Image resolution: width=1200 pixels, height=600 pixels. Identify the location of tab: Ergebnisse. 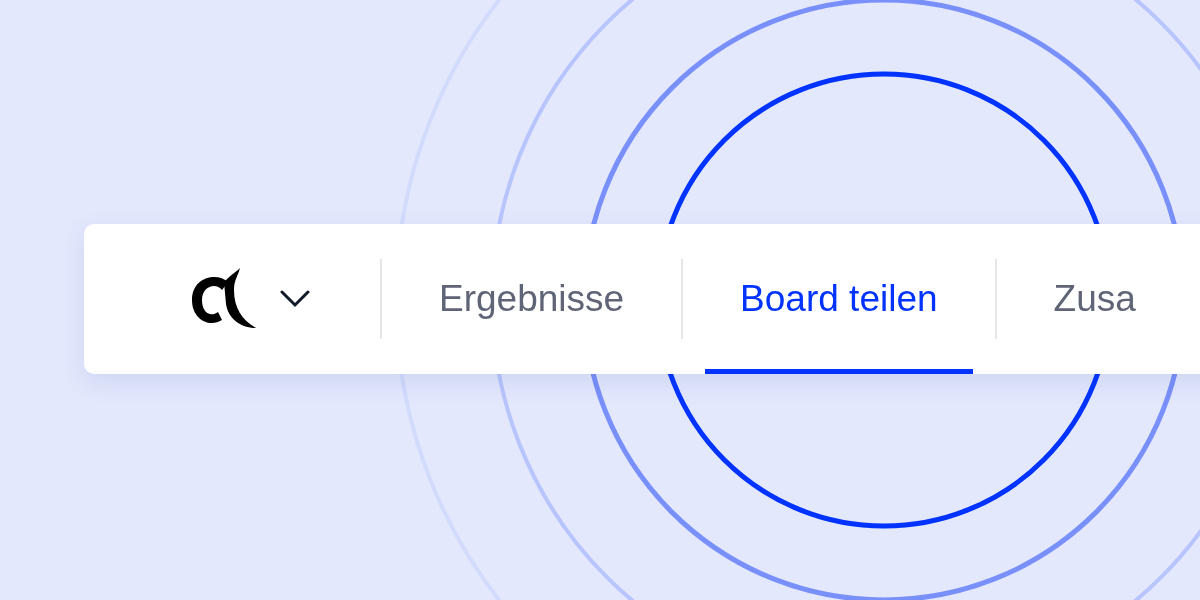
(532, 299).